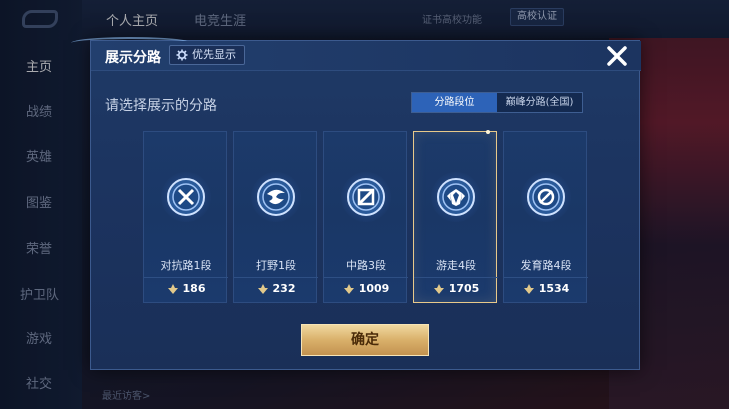 The width and height of the screenshot is (729, 409). I want to click on close-icon, so click(617, 56).